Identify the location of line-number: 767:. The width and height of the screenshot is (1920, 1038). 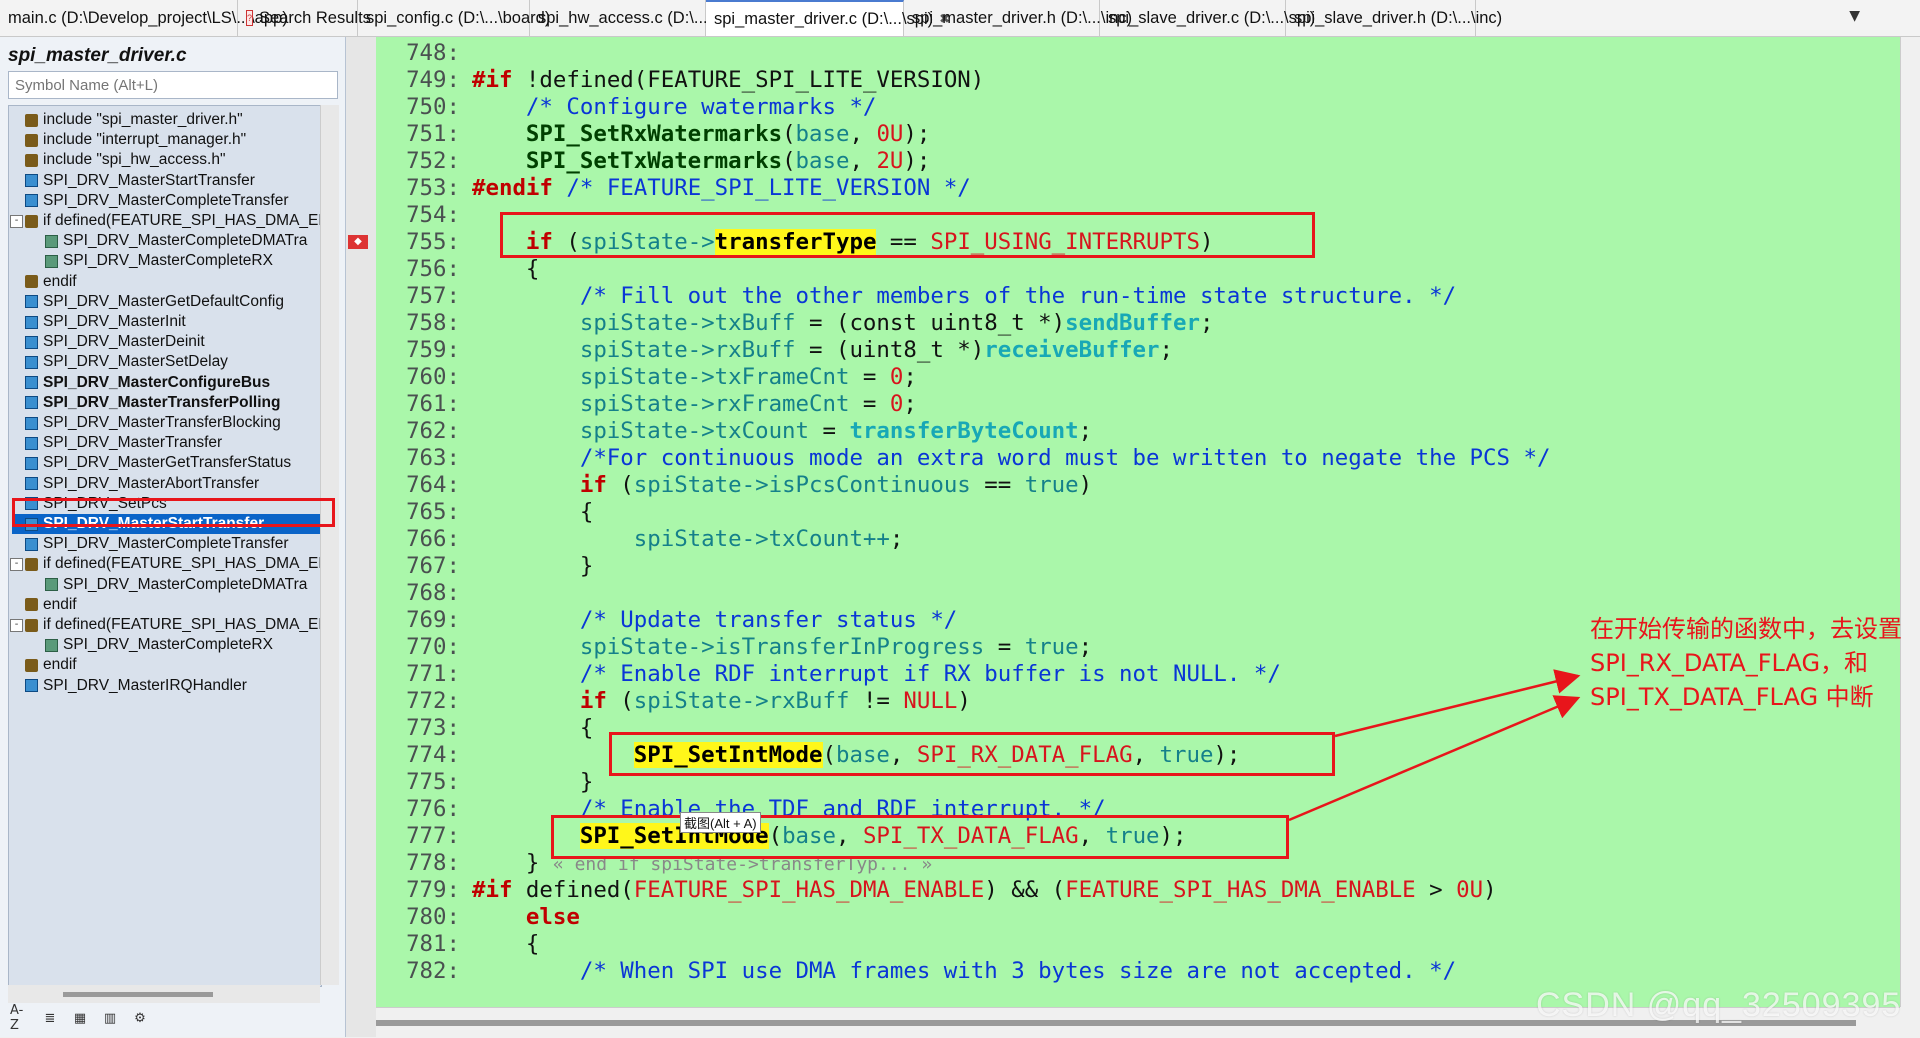
(433, 566).